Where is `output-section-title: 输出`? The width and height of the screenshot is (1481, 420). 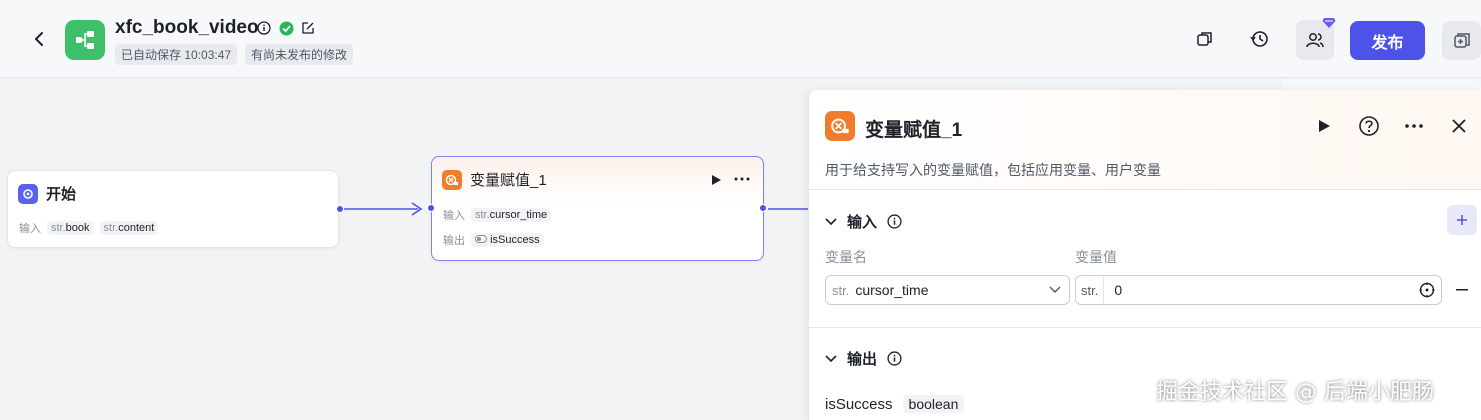 output-section-title: 输出 is located at coordinates (862, 359).